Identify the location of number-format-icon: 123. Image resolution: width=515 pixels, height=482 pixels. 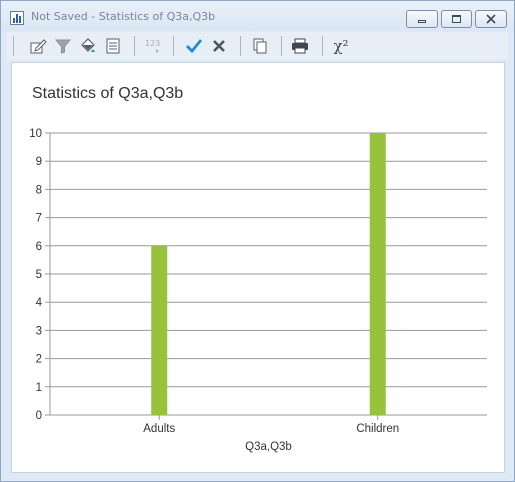
(152, 46).